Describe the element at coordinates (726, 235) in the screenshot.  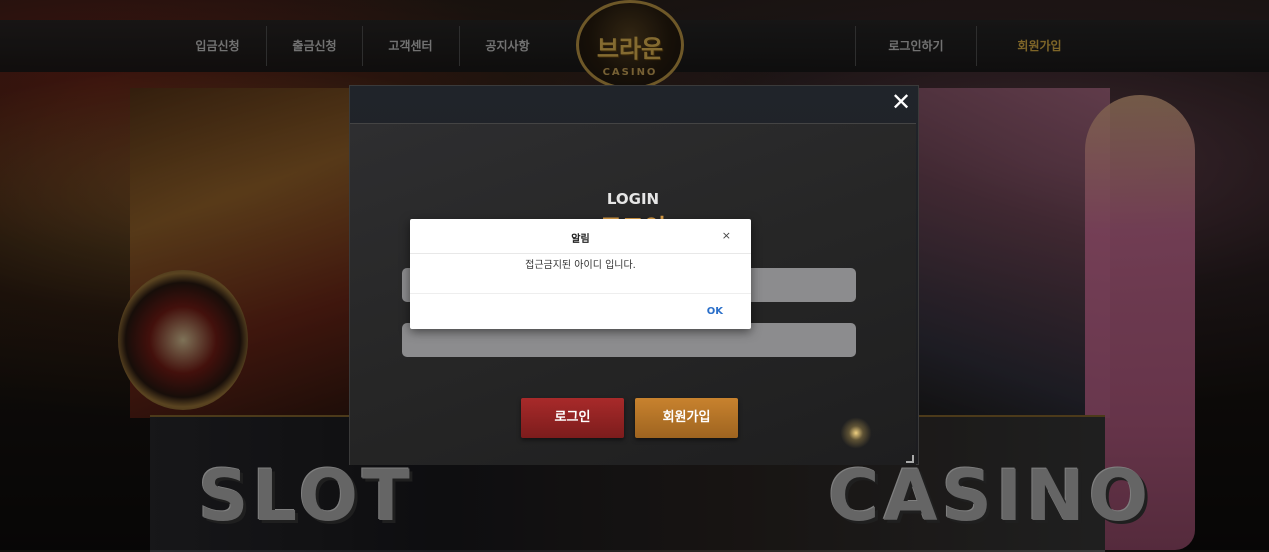
I see `alert-close-icon: ×` at that location.